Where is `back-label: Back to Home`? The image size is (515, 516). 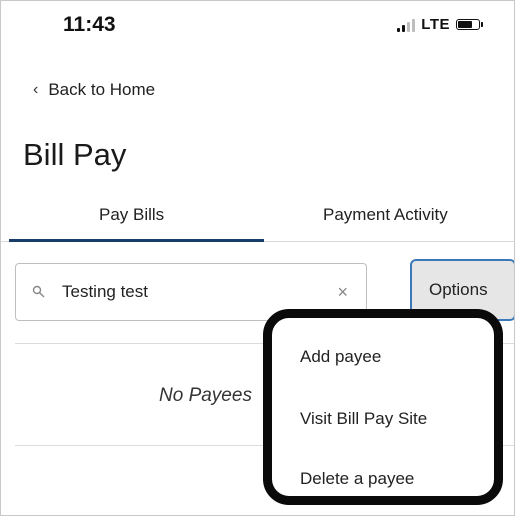 back-label: Back to Home is located at coordinates (102, 89).